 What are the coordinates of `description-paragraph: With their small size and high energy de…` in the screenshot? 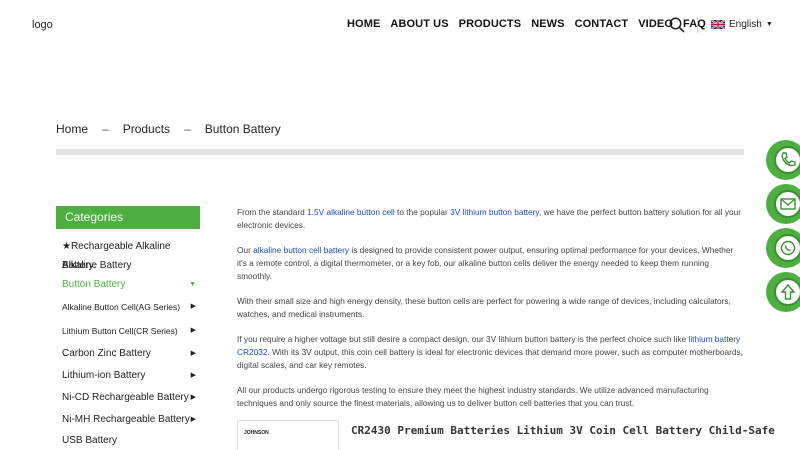 It's located at (484, 307).